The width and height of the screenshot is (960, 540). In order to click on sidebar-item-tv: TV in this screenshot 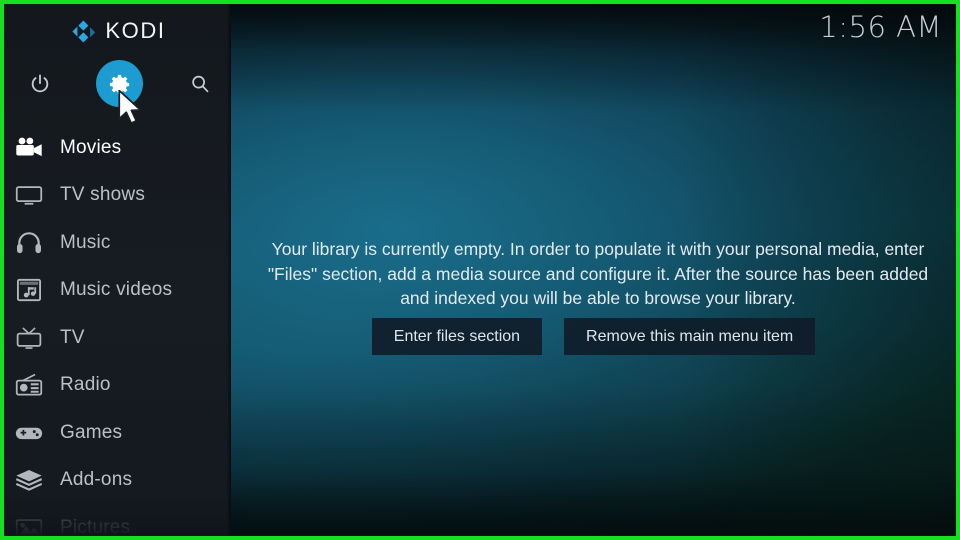, I will do `click(117, 338)`.